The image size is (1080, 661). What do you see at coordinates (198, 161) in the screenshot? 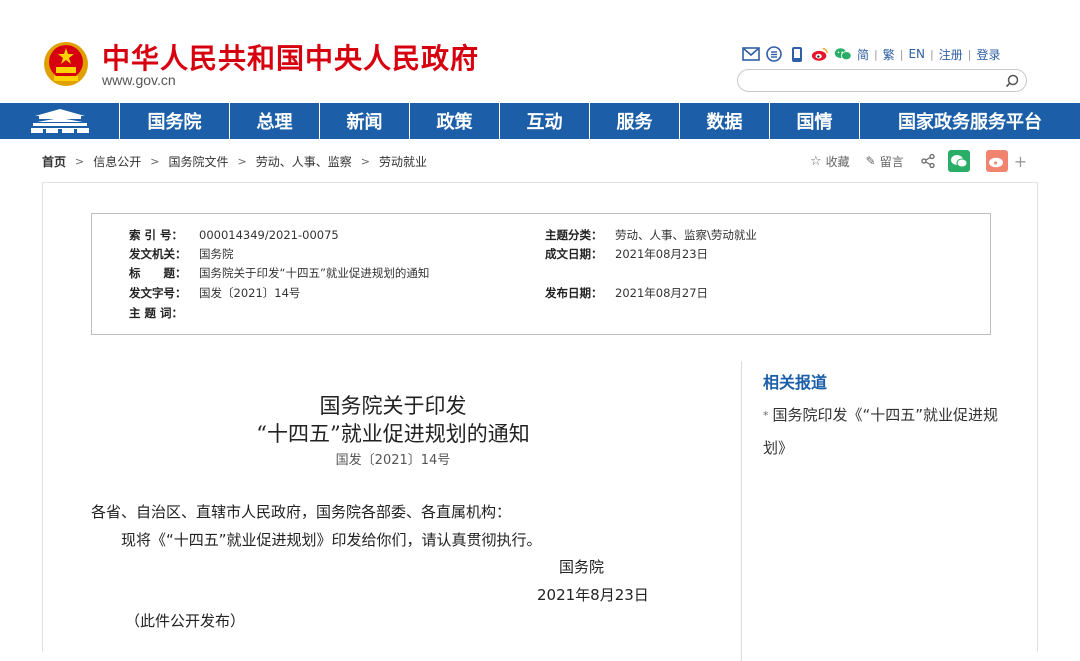
I see `breadcrumb-council-documents: 国务院文件` at bounding box center [198, 161].